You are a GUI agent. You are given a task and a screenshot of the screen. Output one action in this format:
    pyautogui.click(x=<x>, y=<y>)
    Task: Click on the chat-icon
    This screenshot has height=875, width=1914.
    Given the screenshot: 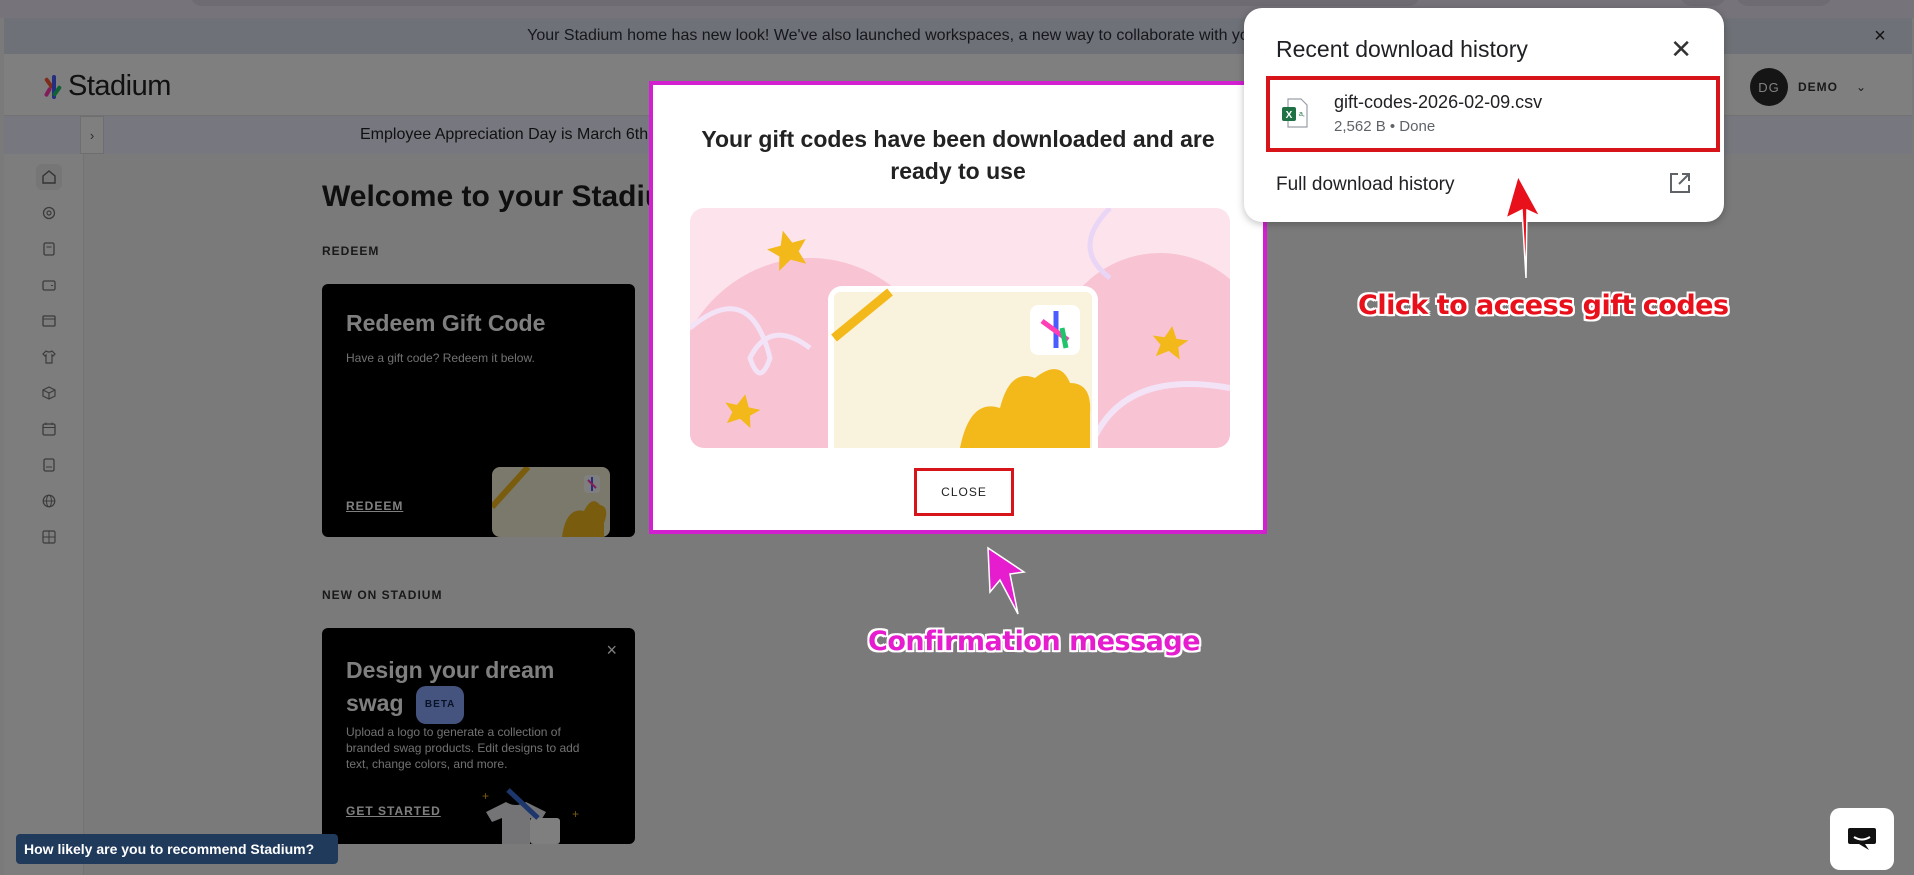 What is the action you would take?
    pyautogui.click(x=1862, y=839)
    